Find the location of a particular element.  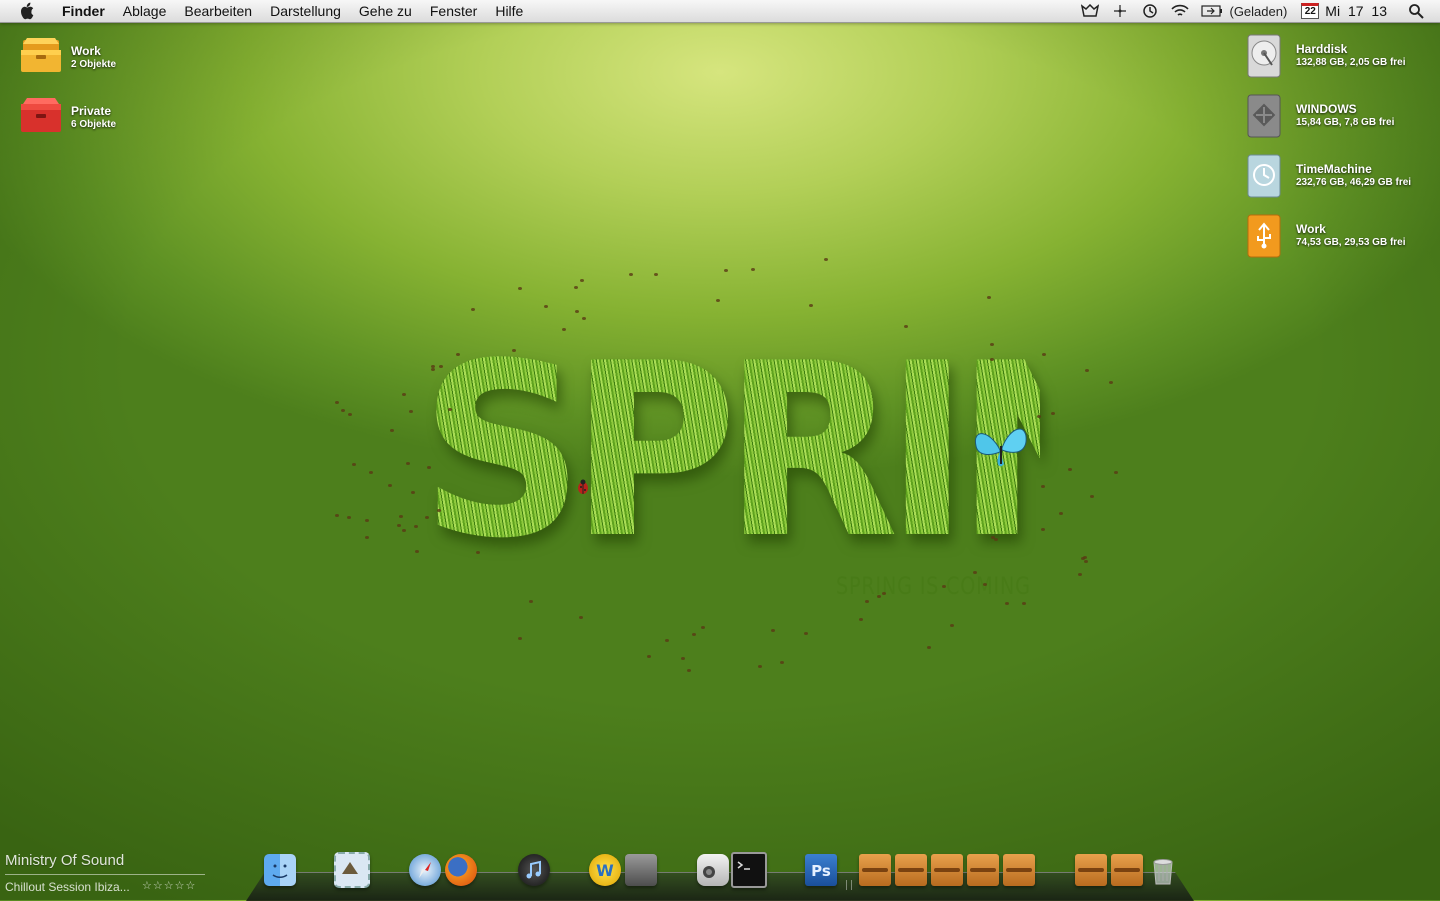

now-playing-rating: ☆☆☆☆☆ is located at coordinates (169, 885).